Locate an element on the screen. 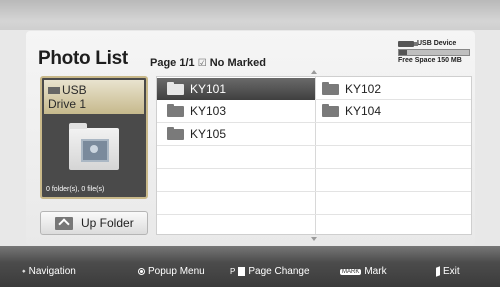  usb-drive-icon is located at coordinates (54, 91).